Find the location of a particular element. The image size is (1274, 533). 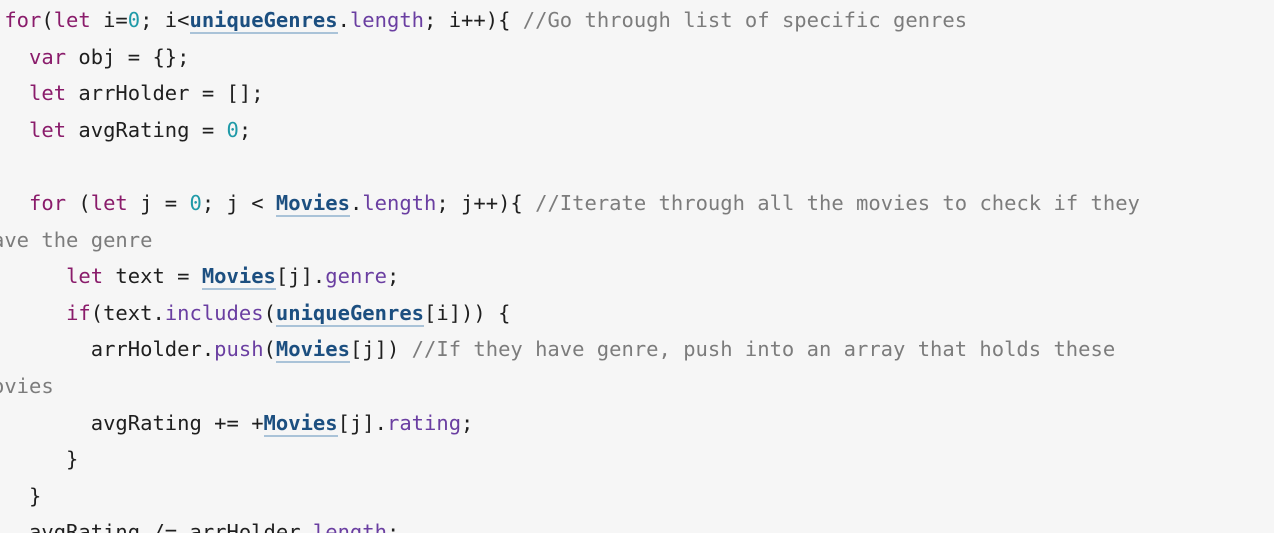

code-token: rating is located at coordinates (424, 422).